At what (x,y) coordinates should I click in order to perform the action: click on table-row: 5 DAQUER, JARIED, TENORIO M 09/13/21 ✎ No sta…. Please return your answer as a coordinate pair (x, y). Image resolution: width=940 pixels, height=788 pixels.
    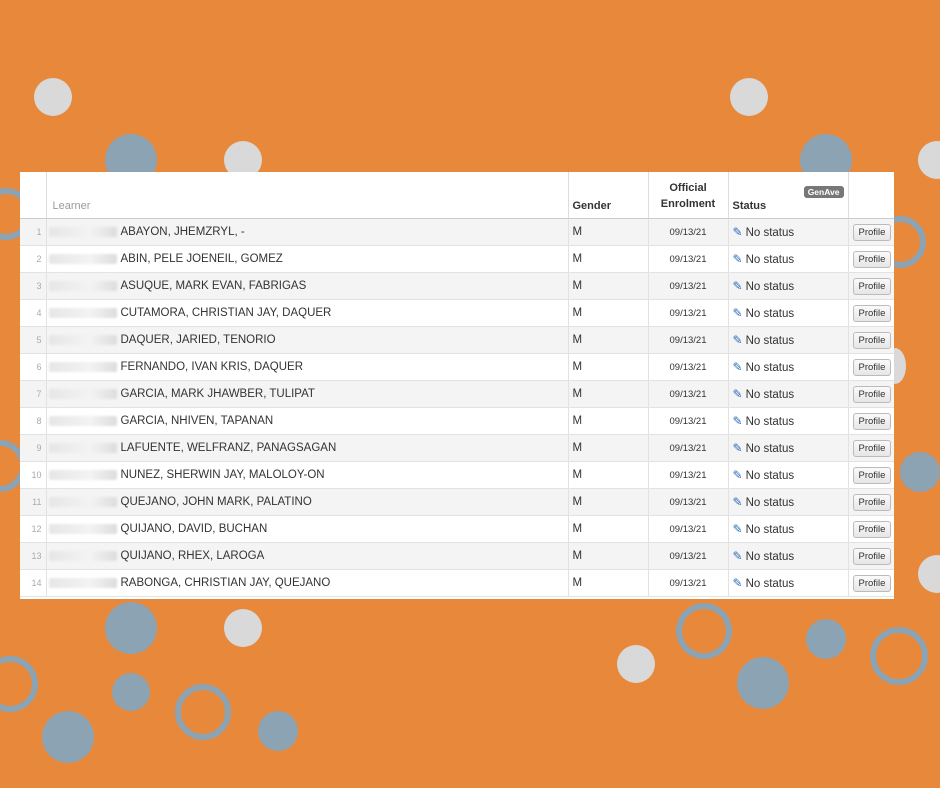
    Looking at the image, I should click on (457, 340).